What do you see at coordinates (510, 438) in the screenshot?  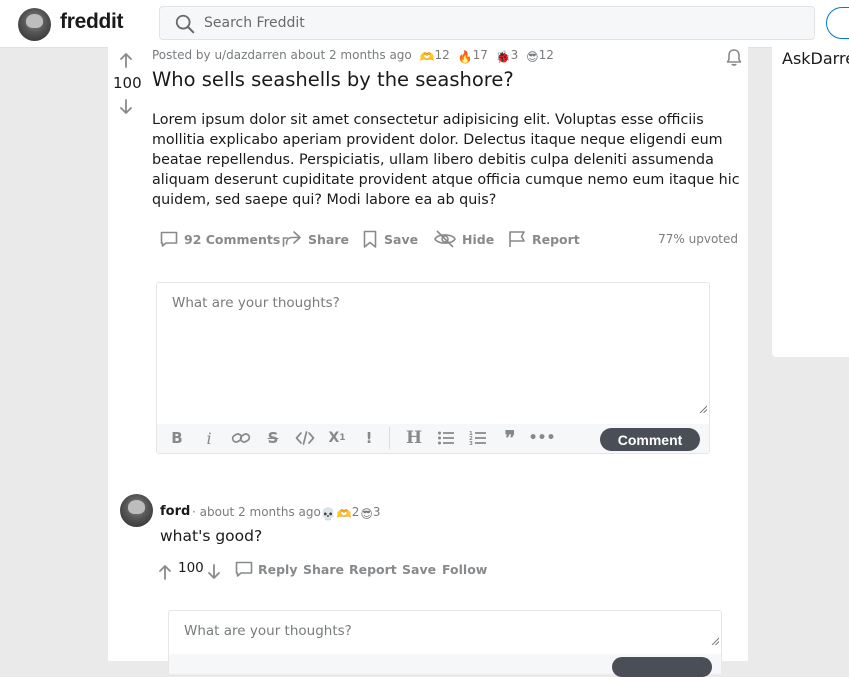 I see `quote-block-icon: ❞` at bounding box center [510, 438].